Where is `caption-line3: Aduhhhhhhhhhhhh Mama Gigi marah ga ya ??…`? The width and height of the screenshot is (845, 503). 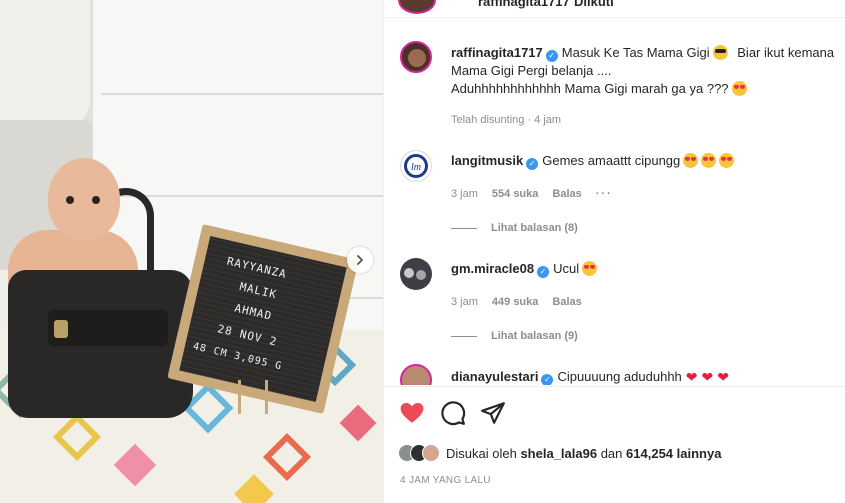
caption-line3: Aduhhhhhhhhhhhh Mama Gigi marah ga ya ??… is located at coordinates (590, 88).